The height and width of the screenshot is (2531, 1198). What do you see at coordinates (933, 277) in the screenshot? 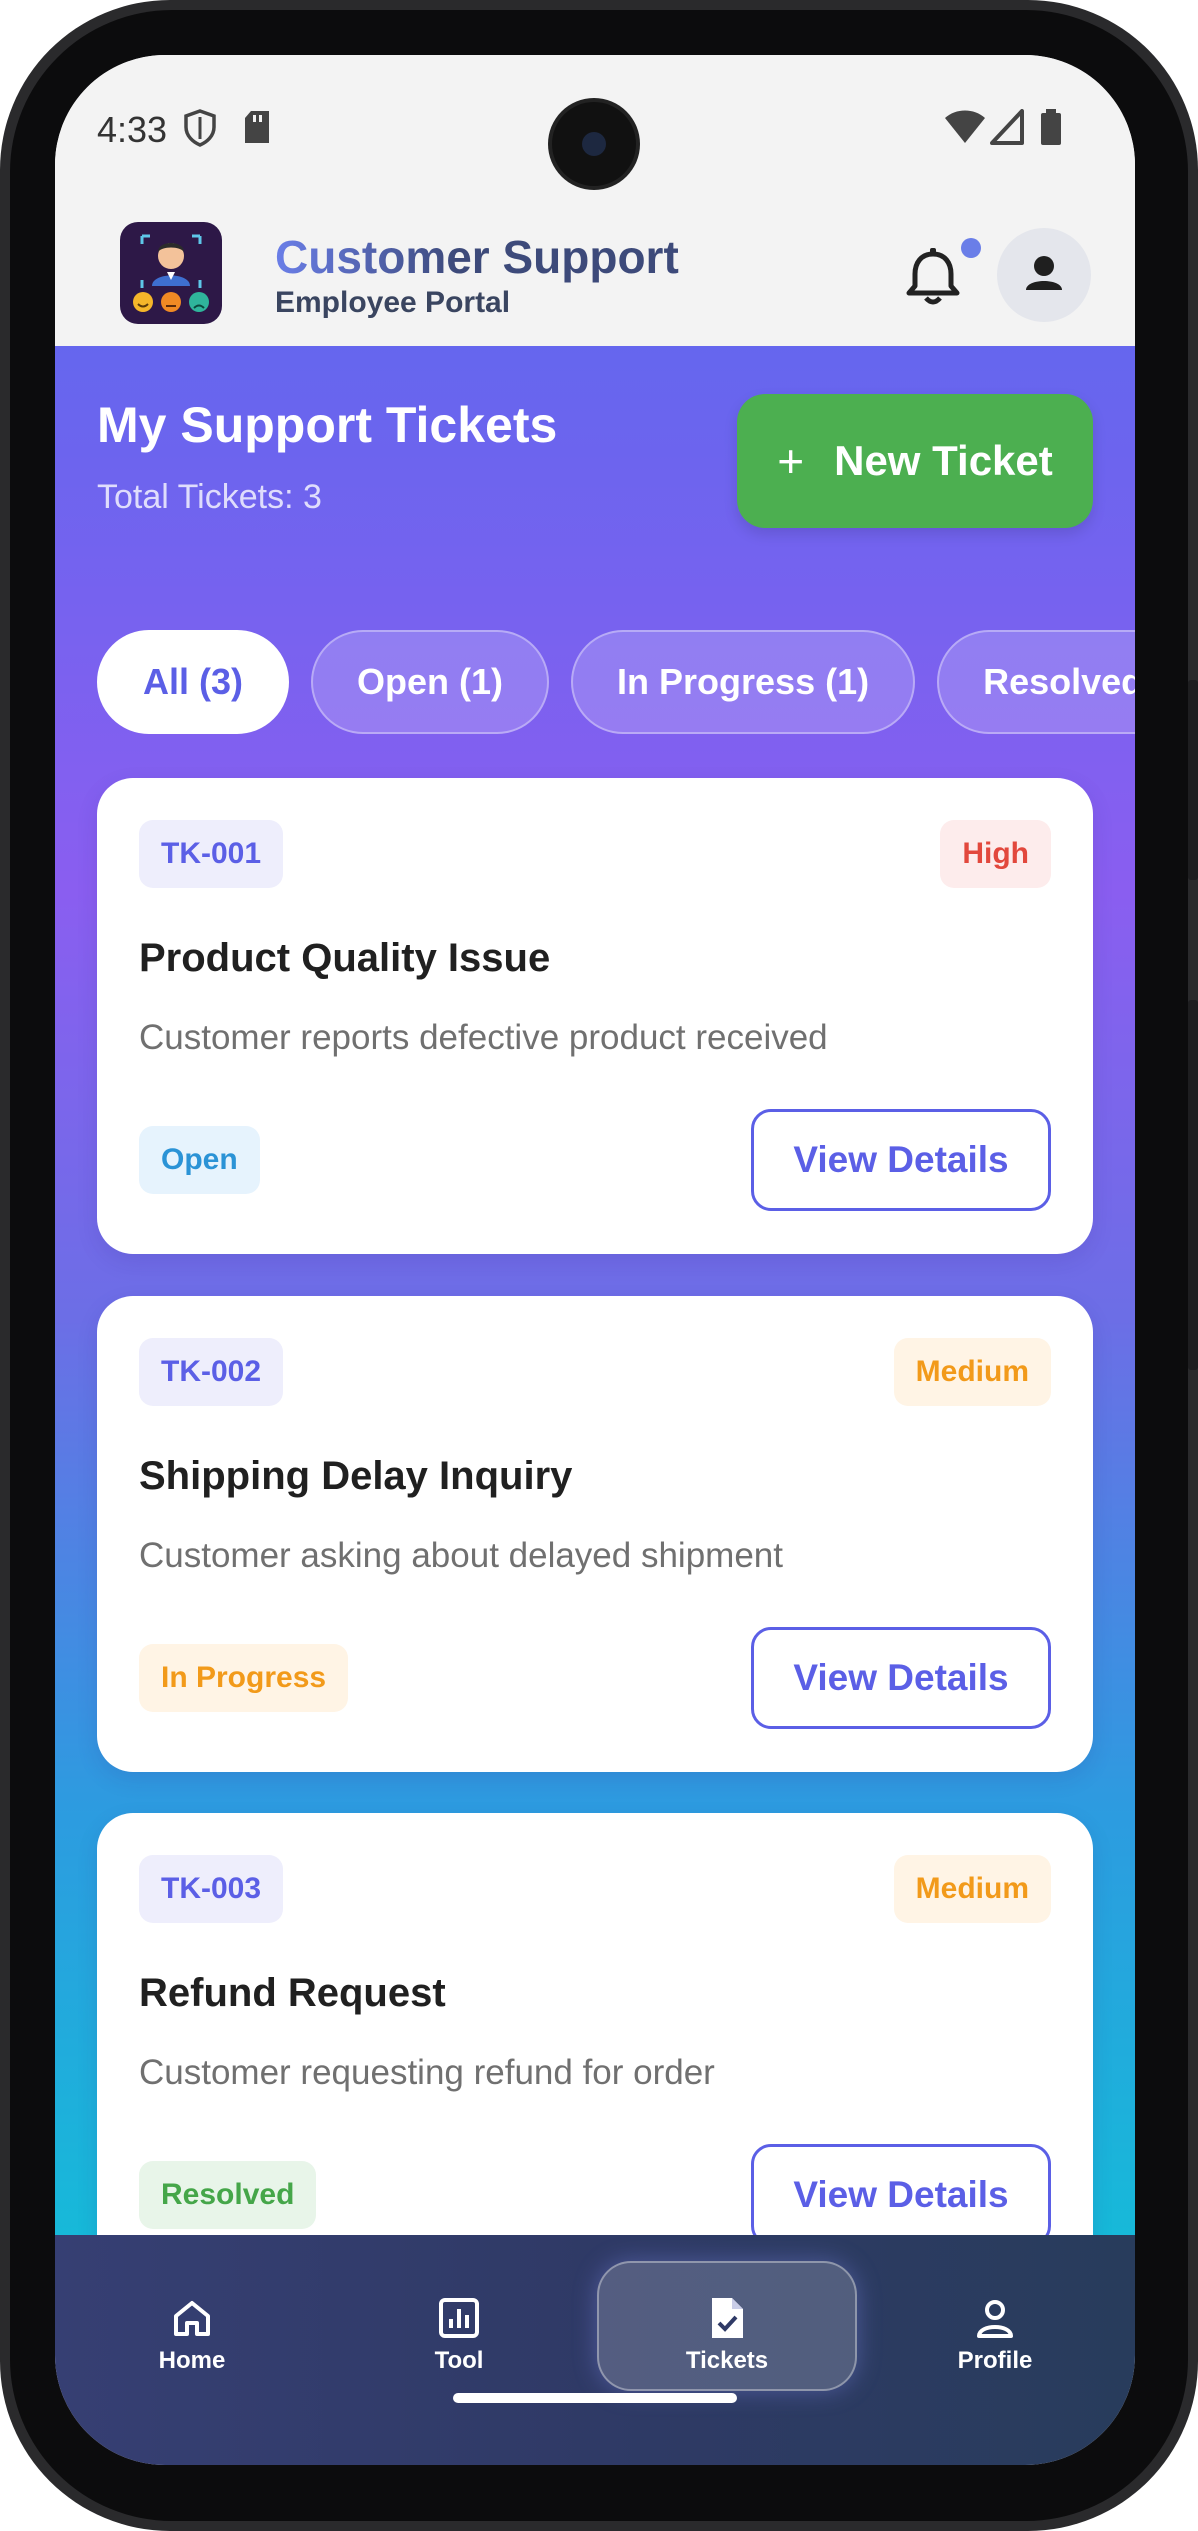
I see `bell-icon` at bounding box center [933, 277].